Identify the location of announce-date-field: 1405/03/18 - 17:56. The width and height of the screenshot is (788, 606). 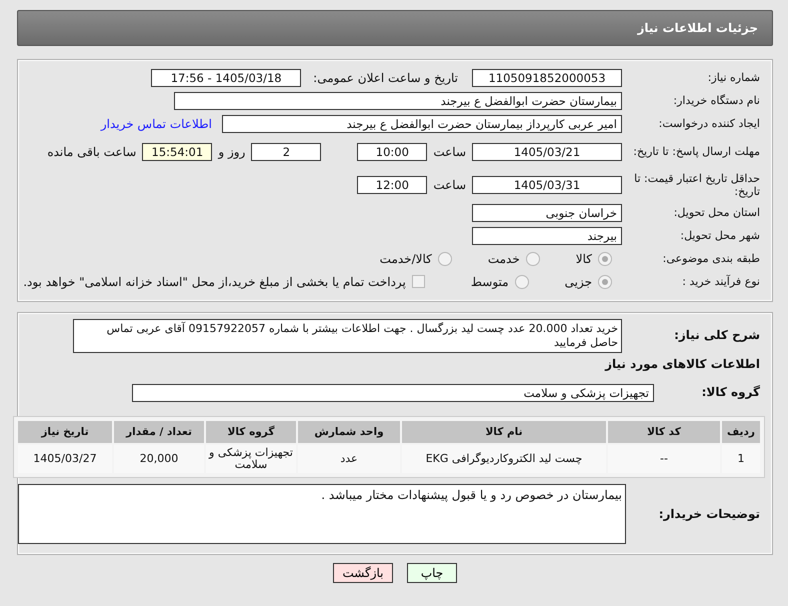
(226, 77).